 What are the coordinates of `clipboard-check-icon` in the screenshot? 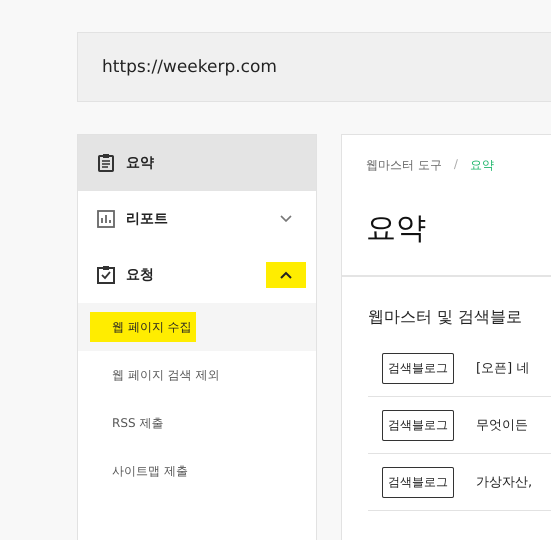 It's located at (106, 275).